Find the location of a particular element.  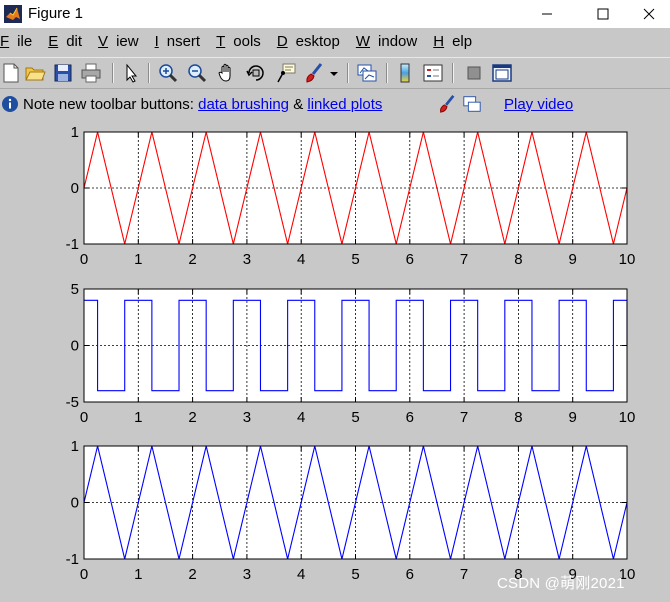

new-figure-icon is located at coordinates (11, 73).